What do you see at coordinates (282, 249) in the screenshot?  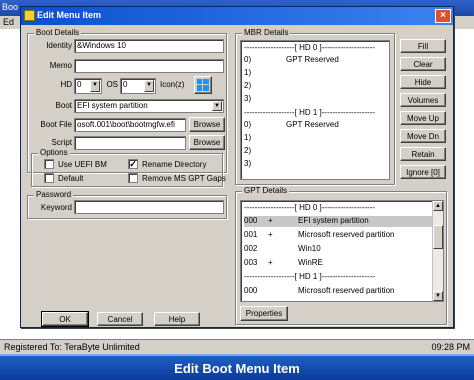 I see `table-row: 002 Win10` at bounding box center [282, 249].